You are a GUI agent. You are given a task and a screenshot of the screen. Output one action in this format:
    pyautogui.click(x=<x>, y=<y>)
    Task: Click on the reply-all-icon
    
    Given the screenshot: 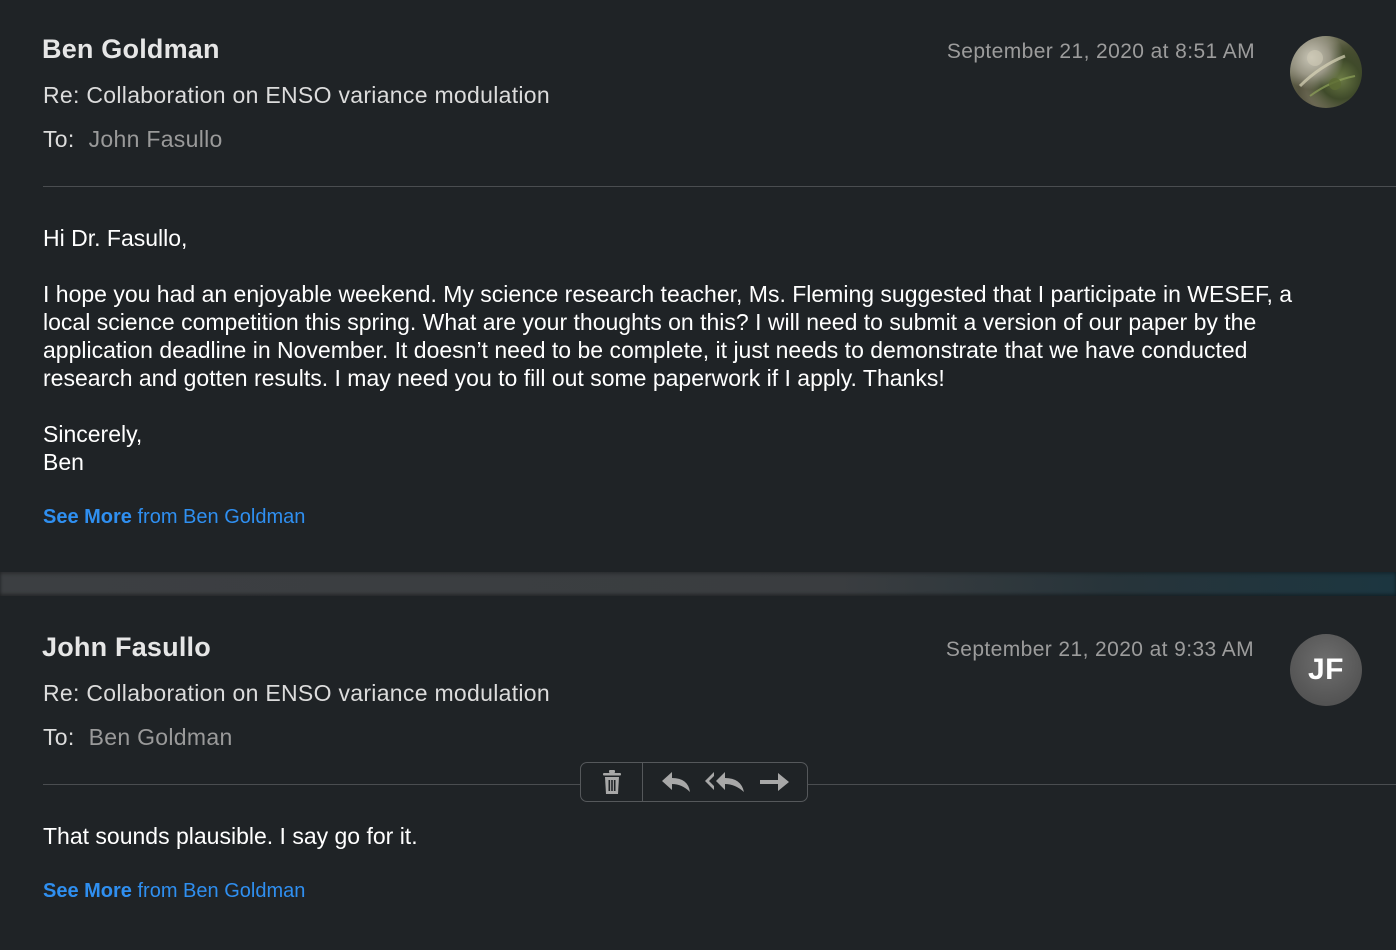 What is the action you would take?
    pyautogui.click(x=724, y=782)
    